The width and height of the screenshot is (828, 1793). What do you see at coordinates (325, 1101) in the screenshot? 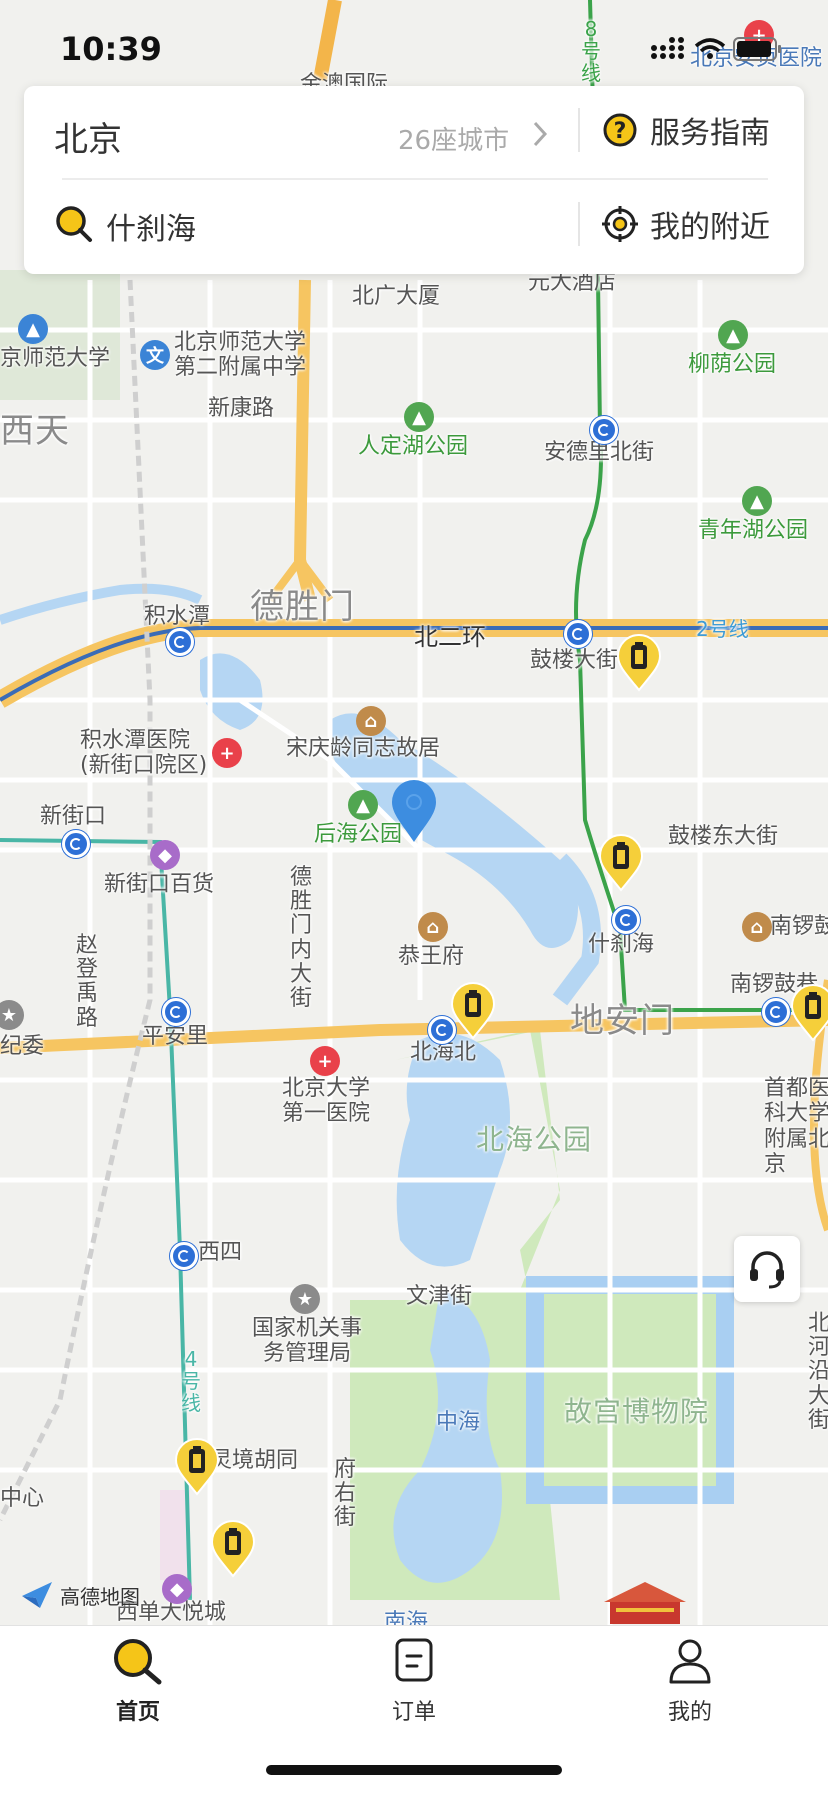
I see `map-label-pku1: 北京大学第一医院` at bounding box center [325, 1101].